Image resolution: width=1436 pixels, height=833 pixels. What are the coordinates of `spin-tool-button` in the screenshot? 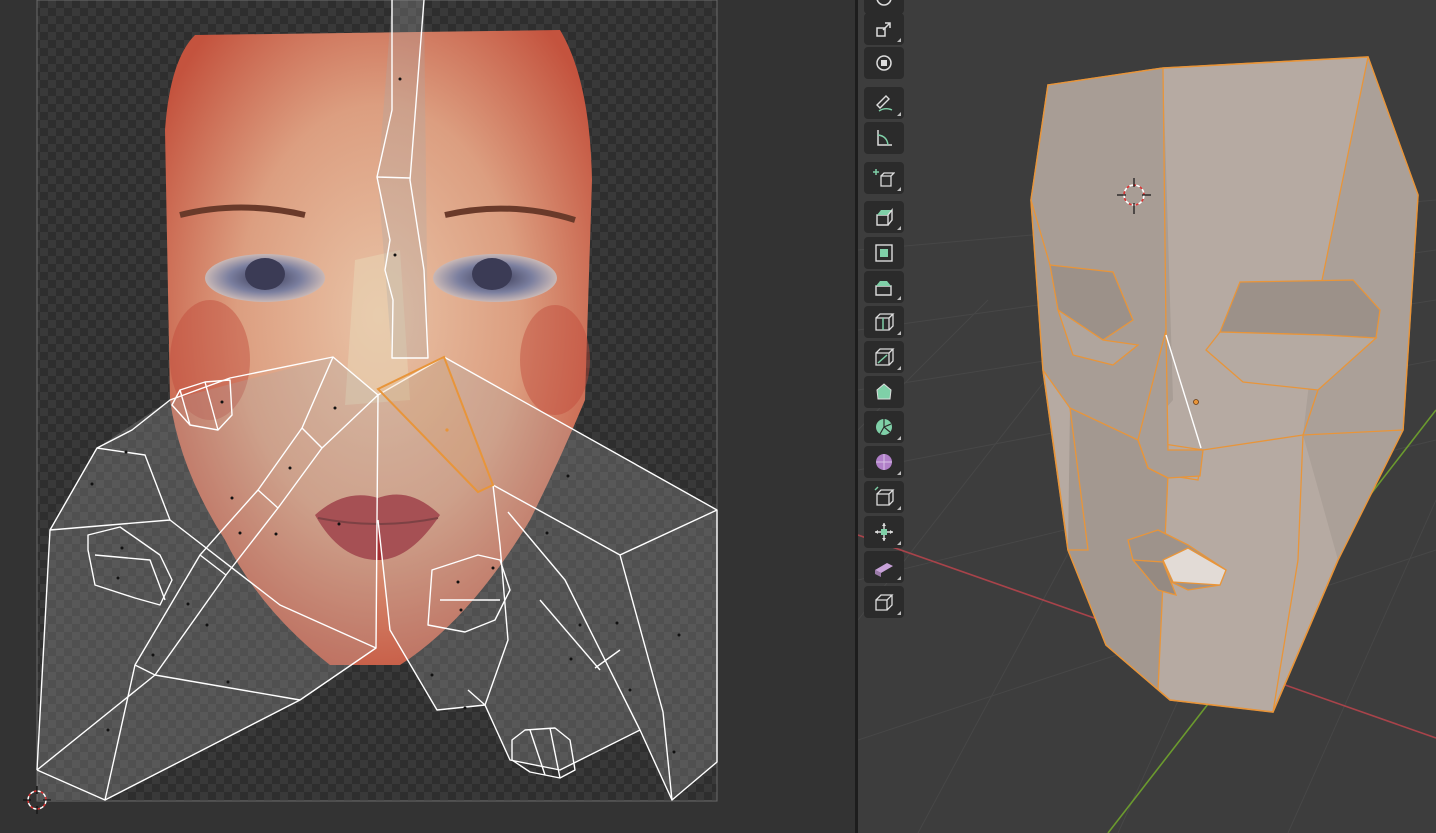 It's located at (884, 427).